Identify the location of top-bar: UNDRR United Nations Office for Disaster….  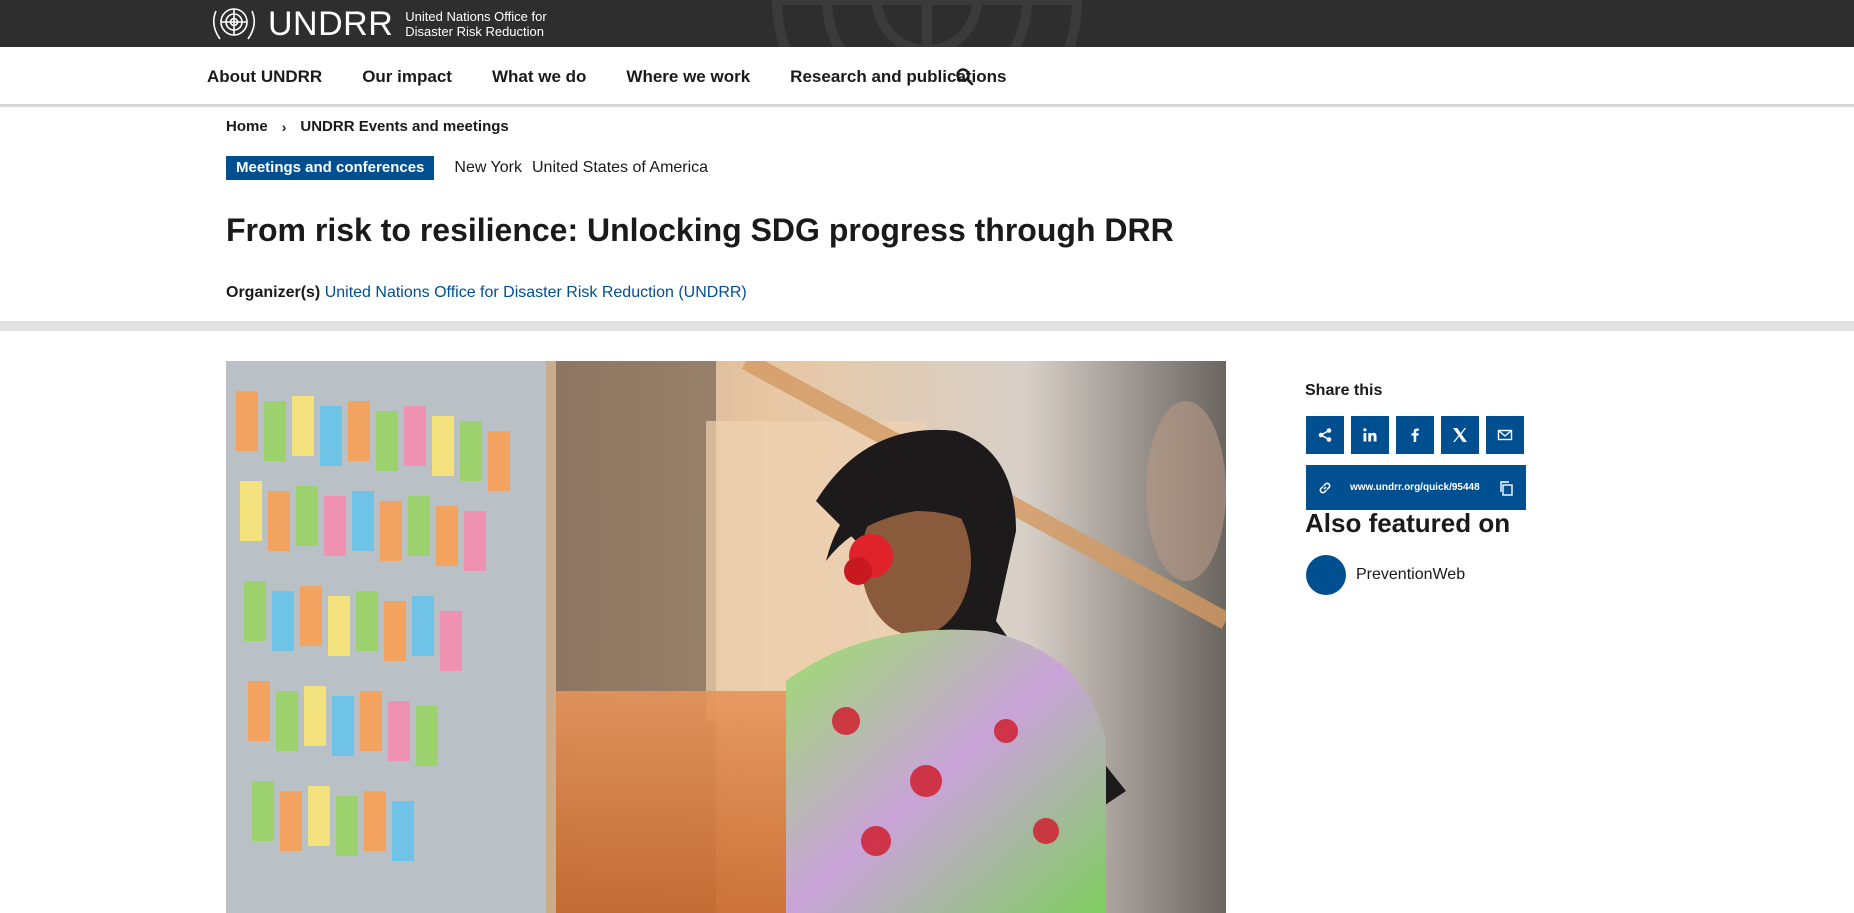
(927, 23).